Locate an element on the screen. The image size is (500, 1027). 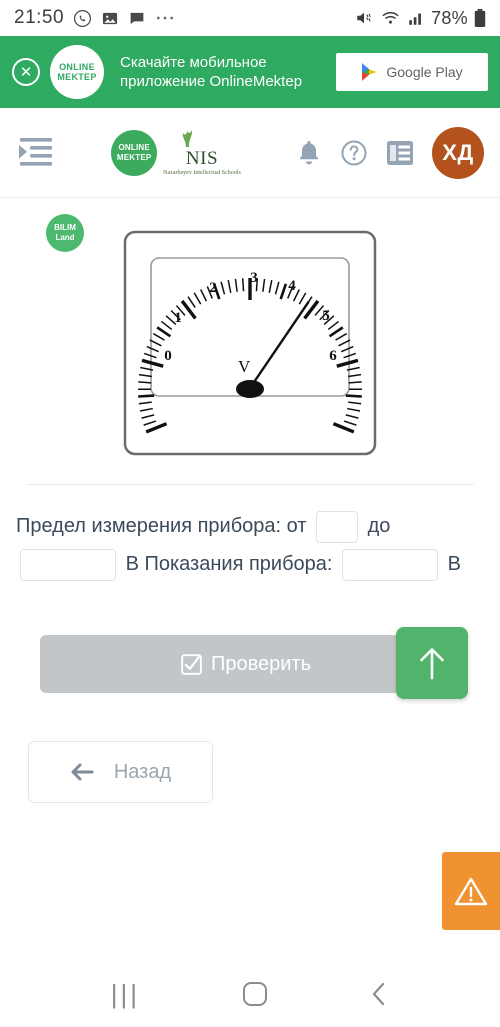
status-bar: 21:50 78% is located at coordinates (250, 18).